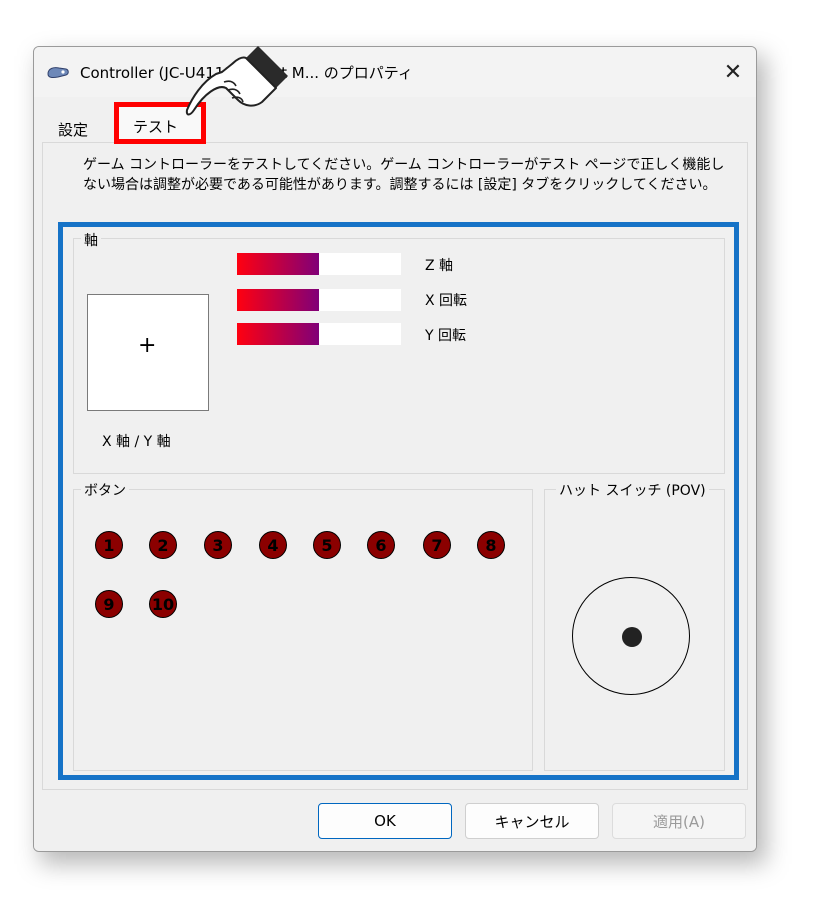 The image size is (824, 920). Describe the element at coordinates (446, 301) in the screenshot. I see `x-rotation-label: X 回転` at that location.